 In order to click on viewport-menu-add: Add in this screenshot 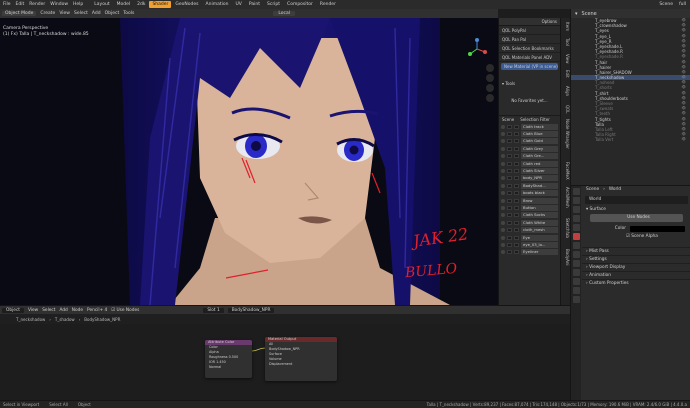, I will do `click(96, 13)`.